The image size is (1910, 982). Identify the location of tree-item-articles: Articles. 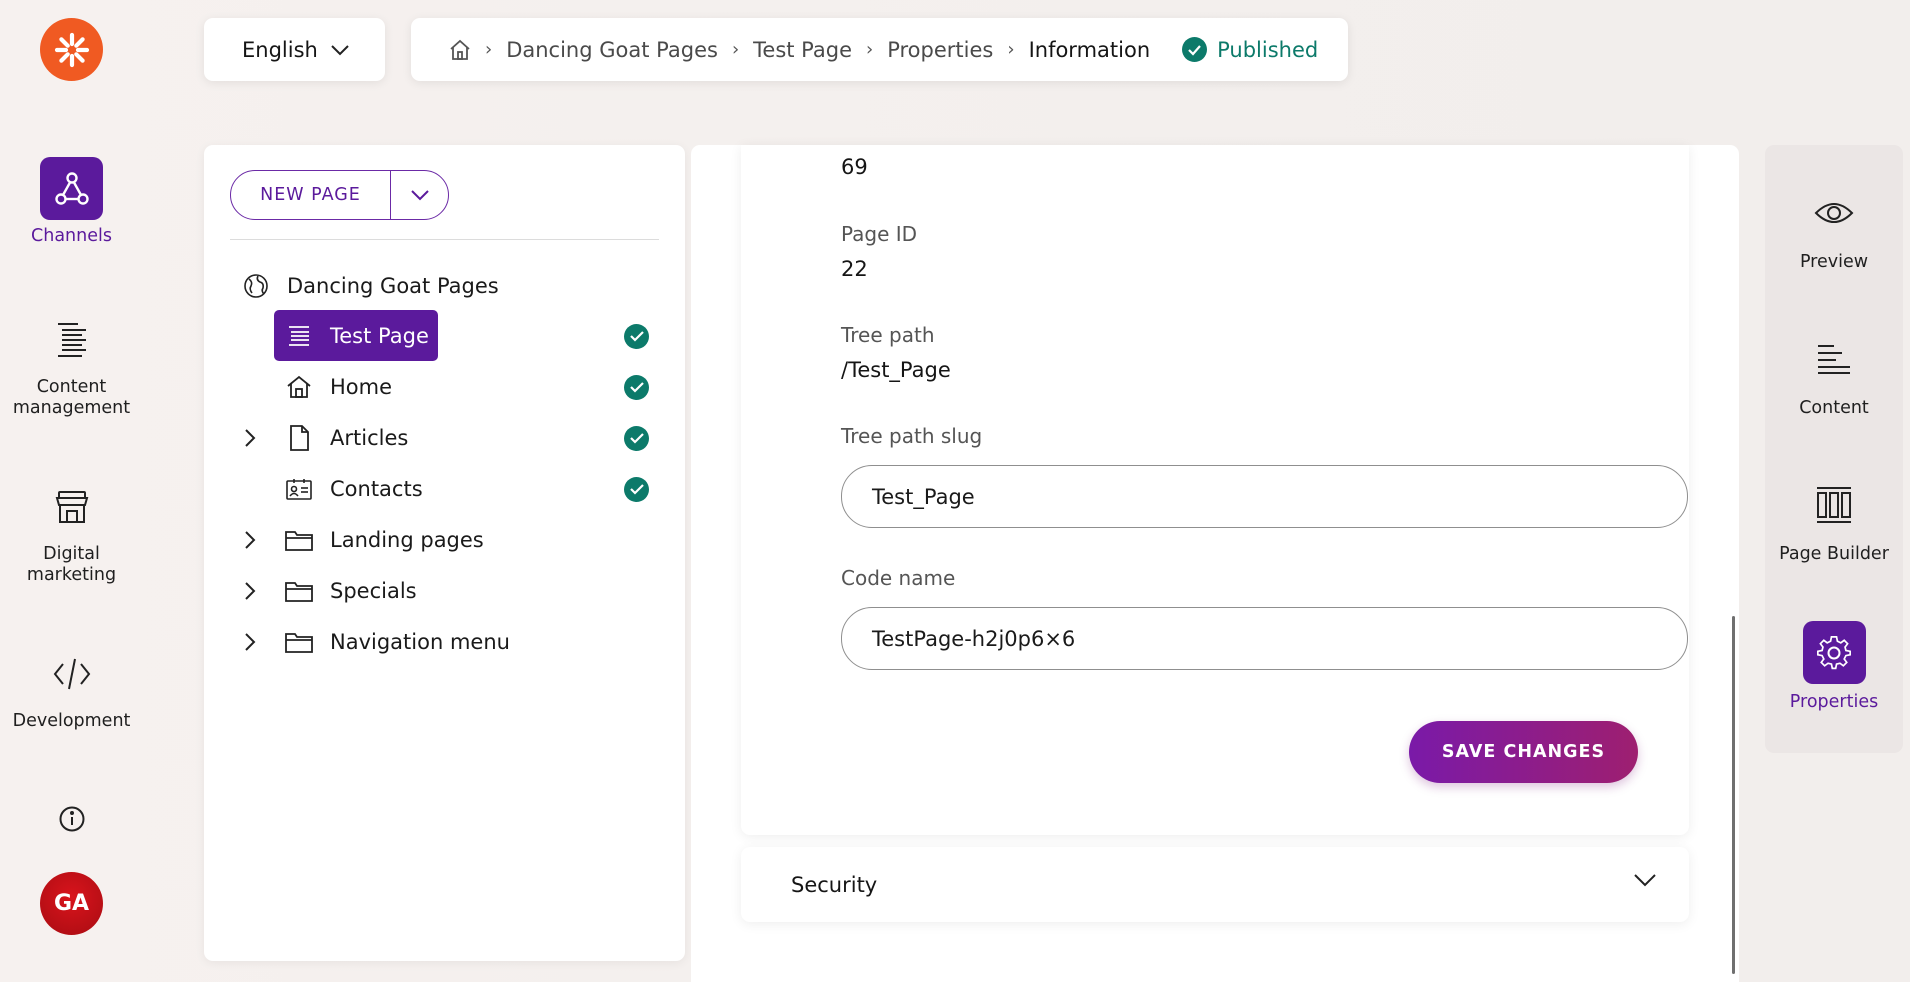
(444, 438).